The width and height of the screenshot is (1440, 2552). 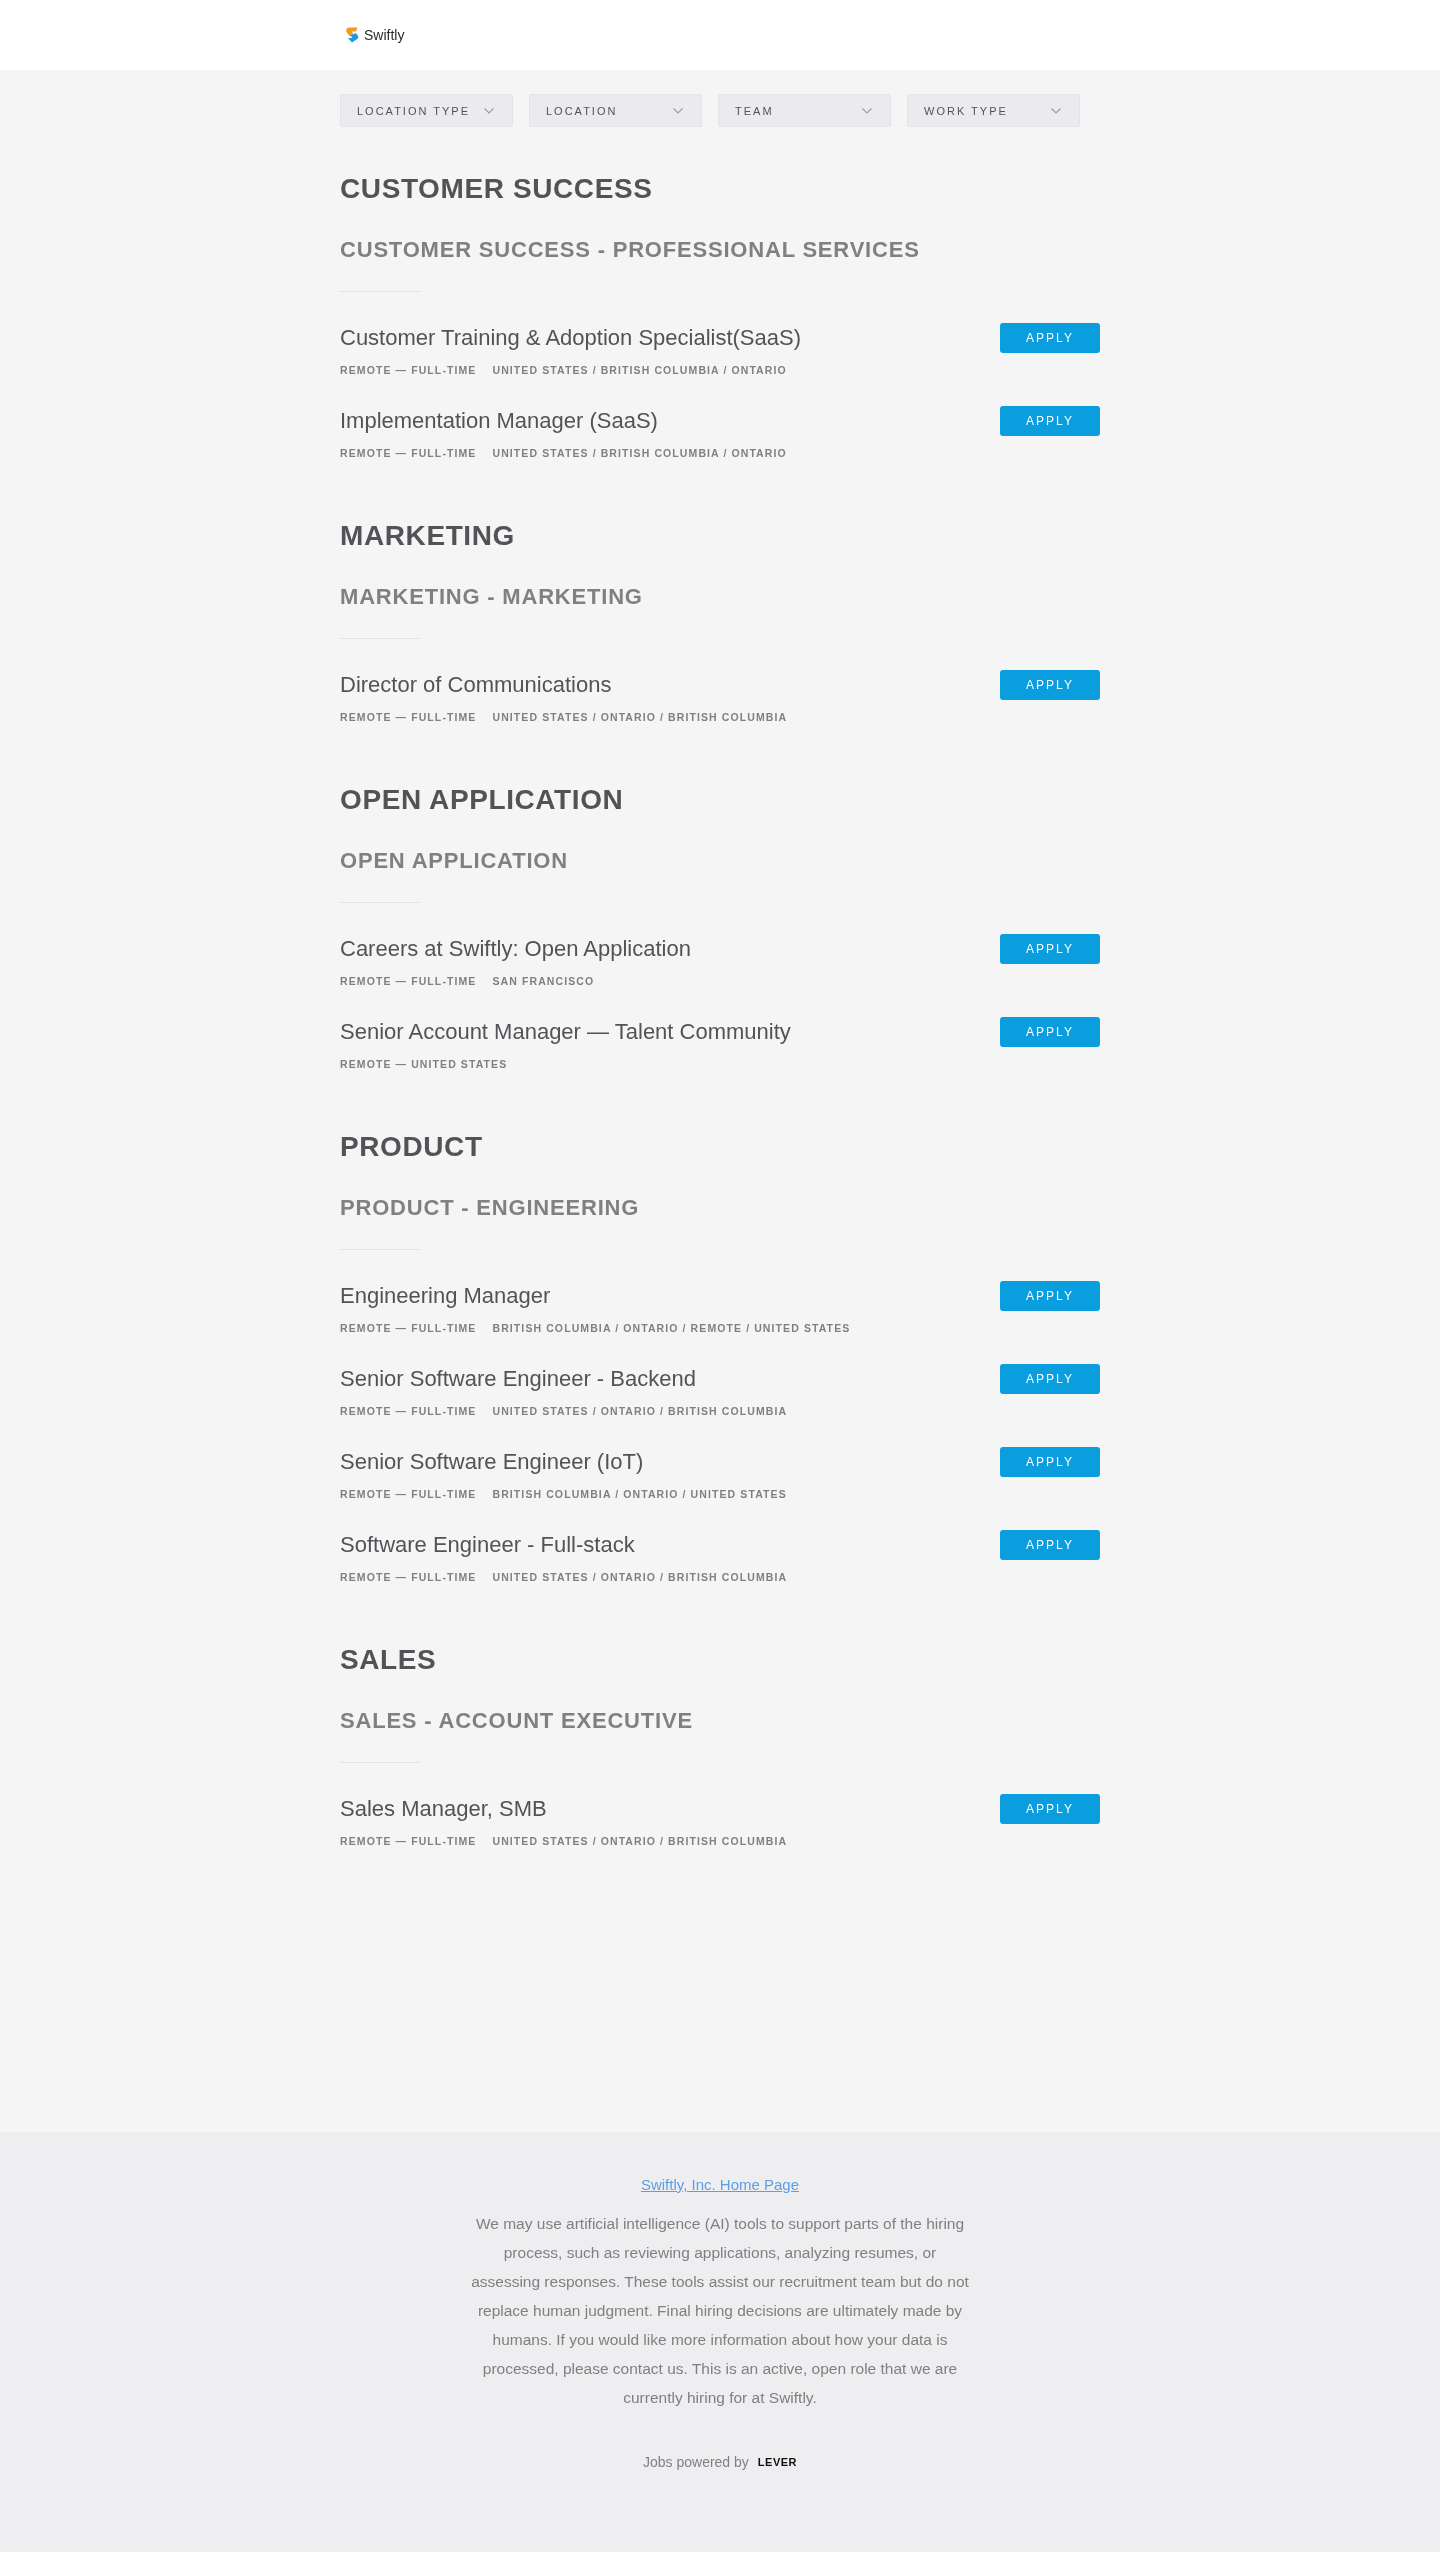 I want to click on job-meta: SAN FRANCISCO, so click(x=543, y=981).